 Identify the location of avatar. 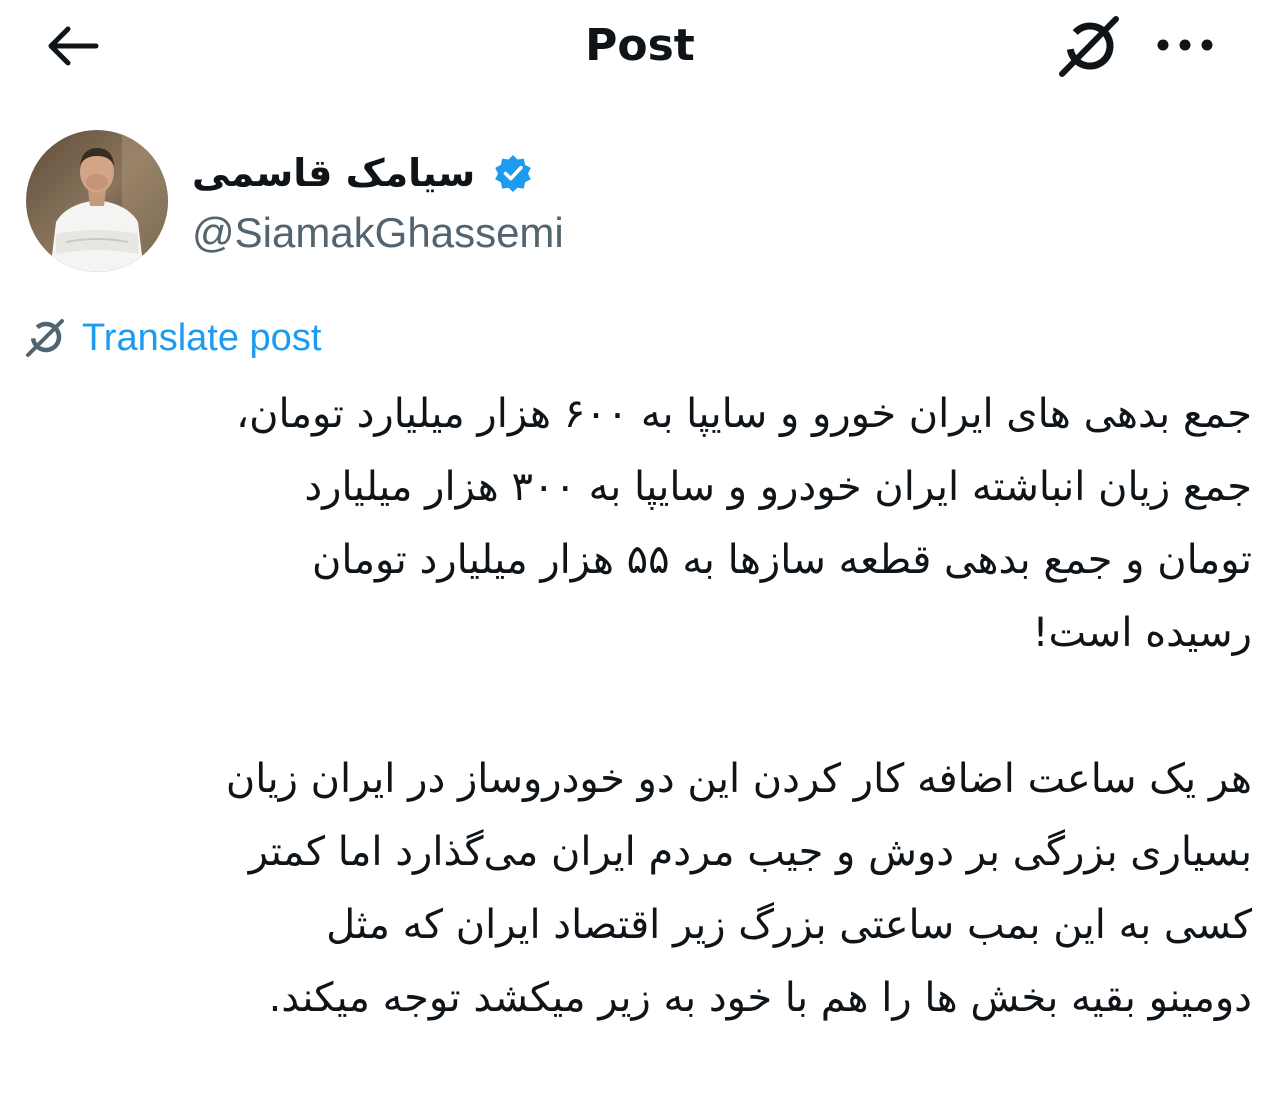
(97, 201).